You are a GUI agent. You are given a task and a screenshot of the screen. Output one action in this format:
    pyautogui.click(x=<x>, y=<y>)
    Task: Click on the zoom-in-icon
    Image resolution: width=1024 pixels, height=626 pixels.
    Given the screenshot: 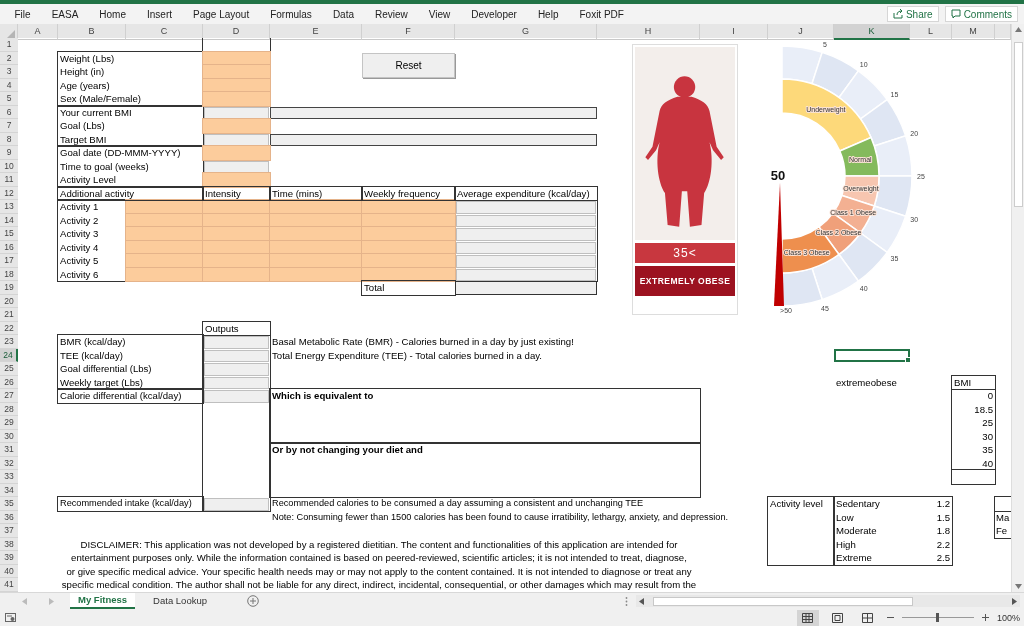 What is the action you would take?
    pyautogui.click(x=985, y=617)
    